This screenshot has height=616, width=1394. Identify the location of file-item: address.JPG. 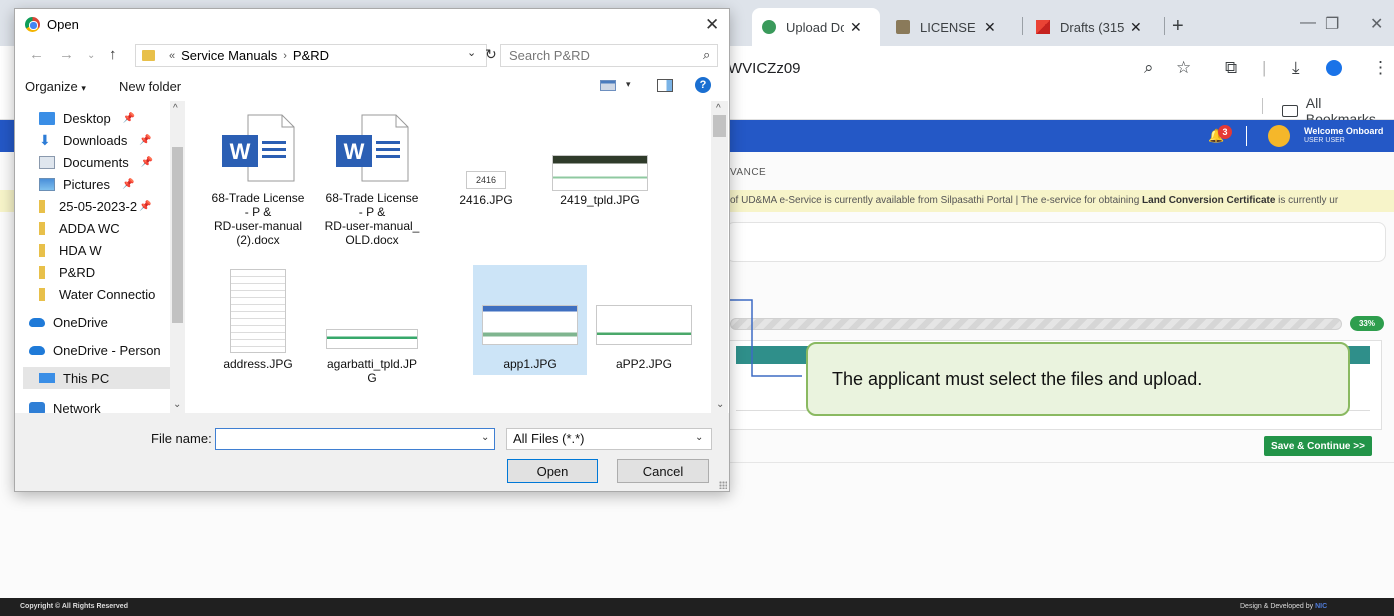
(258, 326).